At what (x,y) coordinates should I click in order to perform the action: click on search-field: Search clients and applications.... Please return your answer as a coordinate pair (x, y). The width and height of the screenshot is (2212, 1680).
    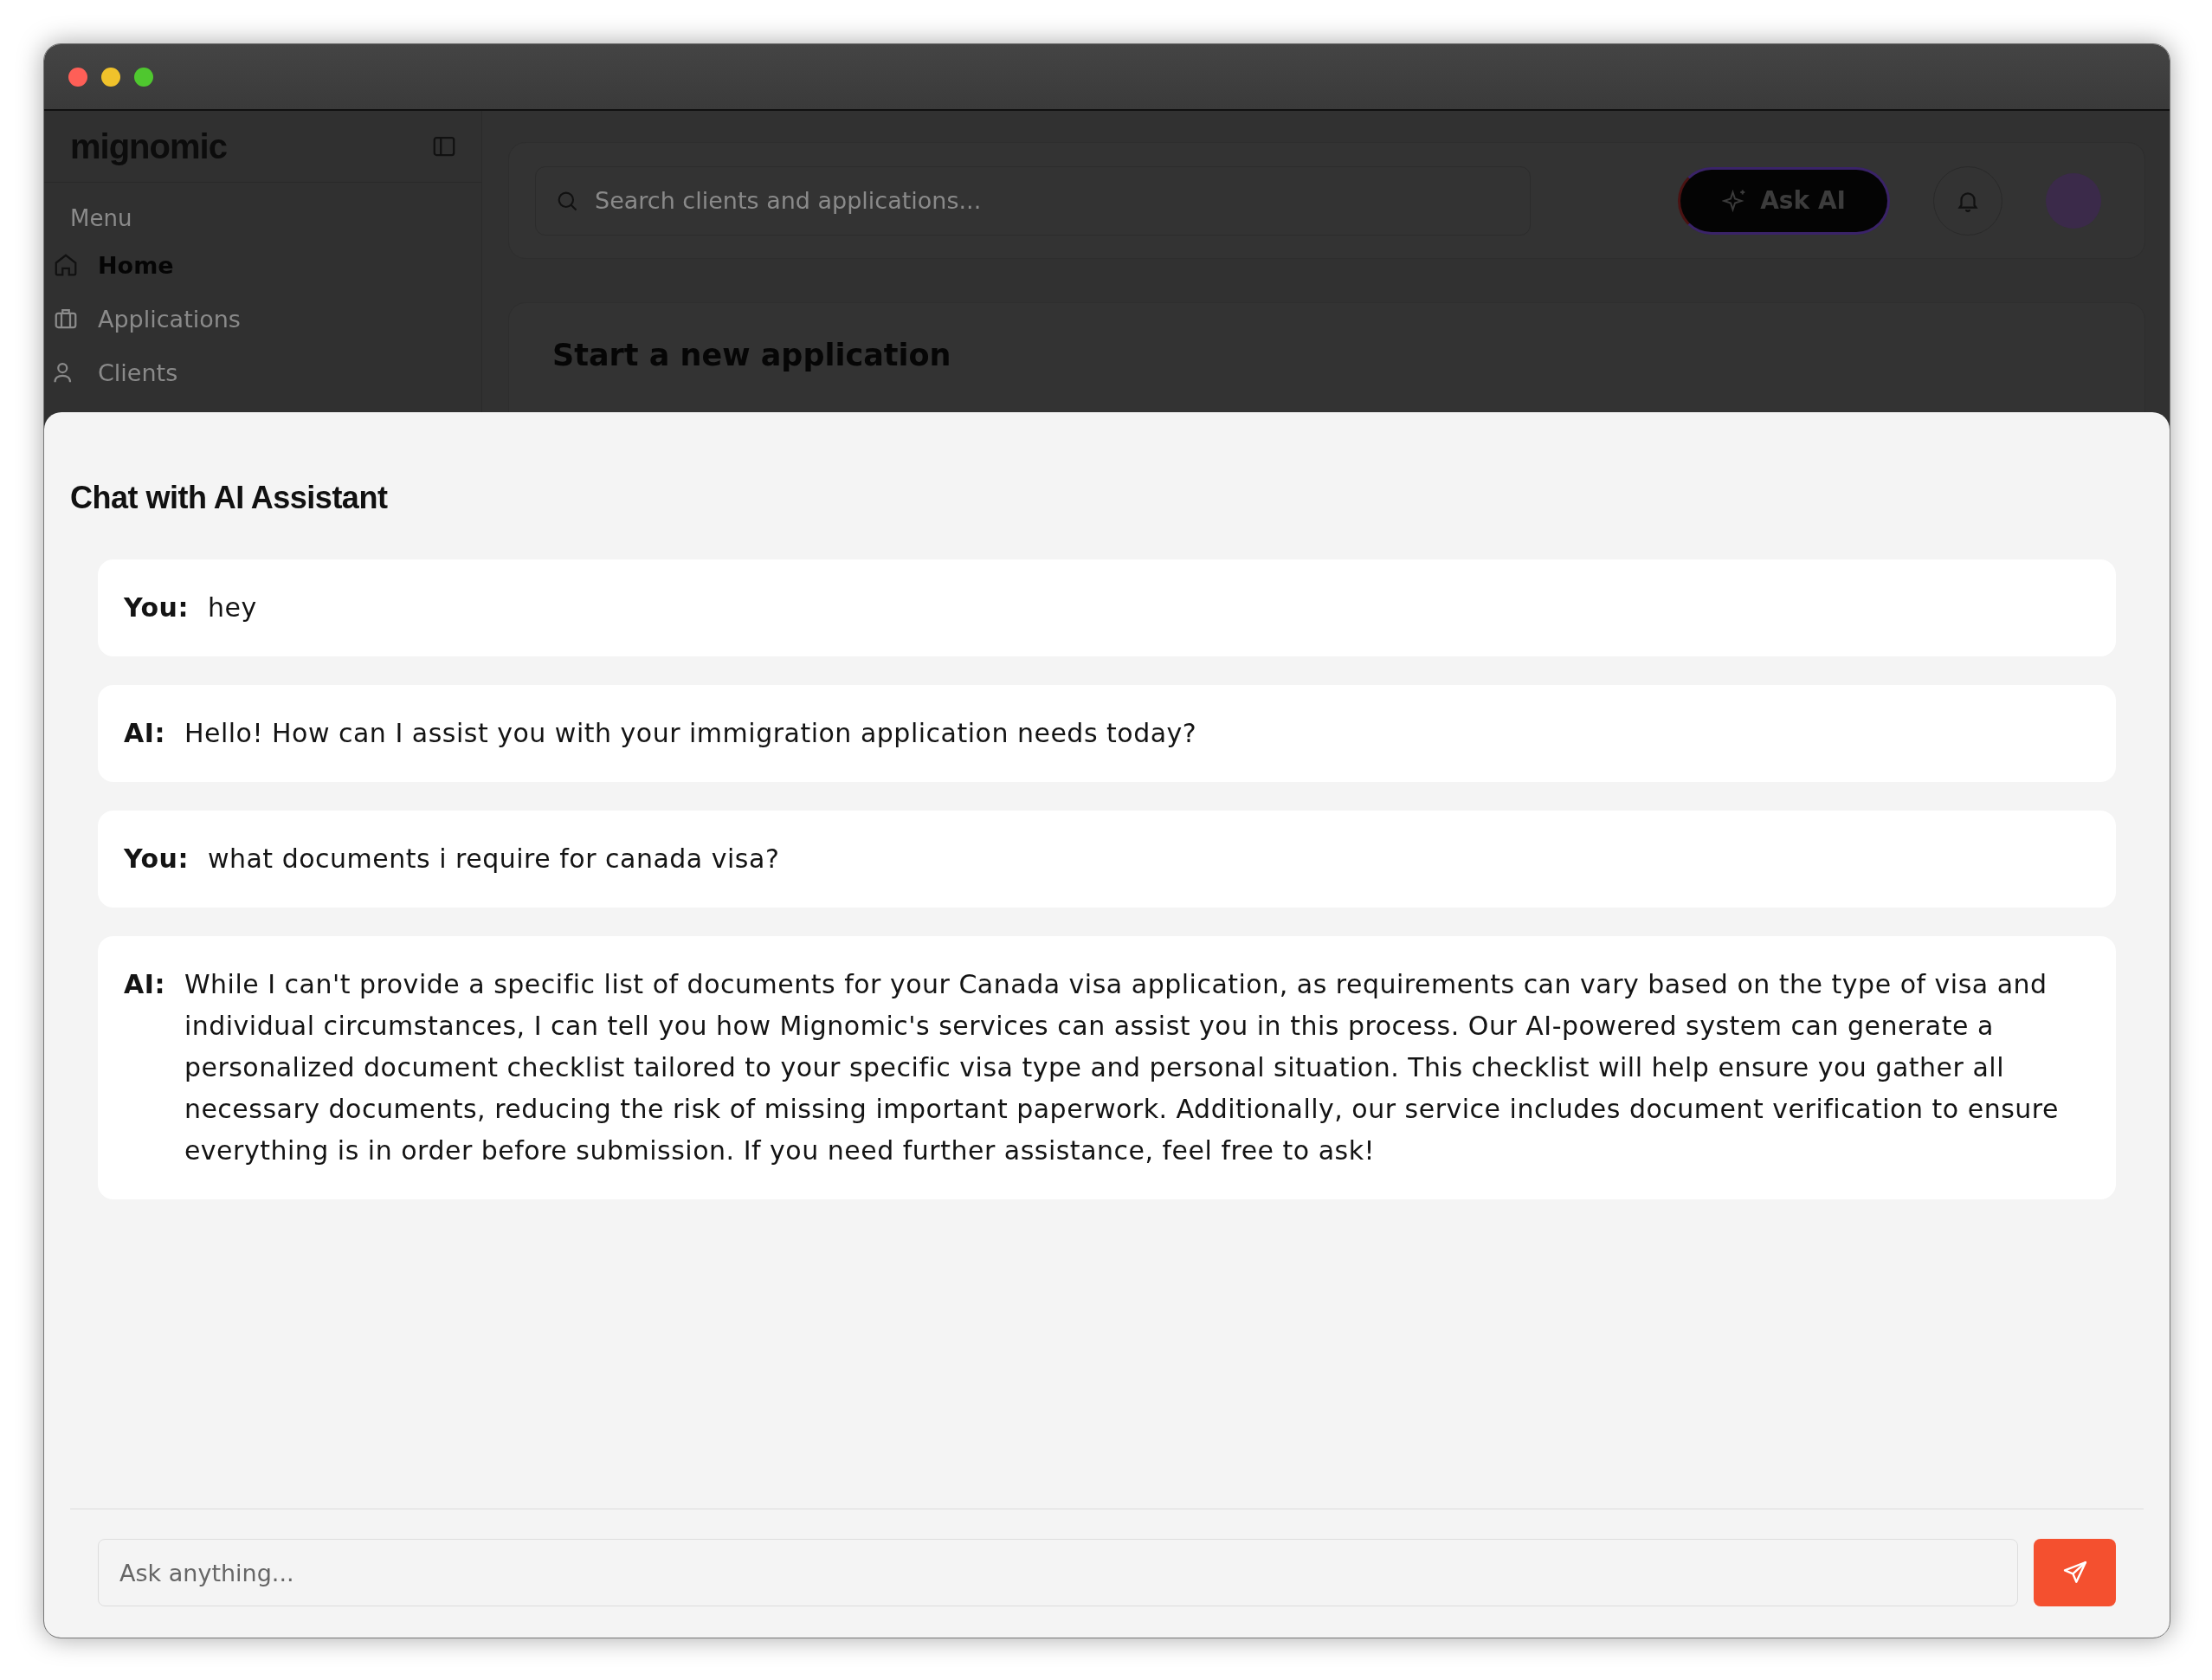
    Looking at the image, I should click on (1033, 200).